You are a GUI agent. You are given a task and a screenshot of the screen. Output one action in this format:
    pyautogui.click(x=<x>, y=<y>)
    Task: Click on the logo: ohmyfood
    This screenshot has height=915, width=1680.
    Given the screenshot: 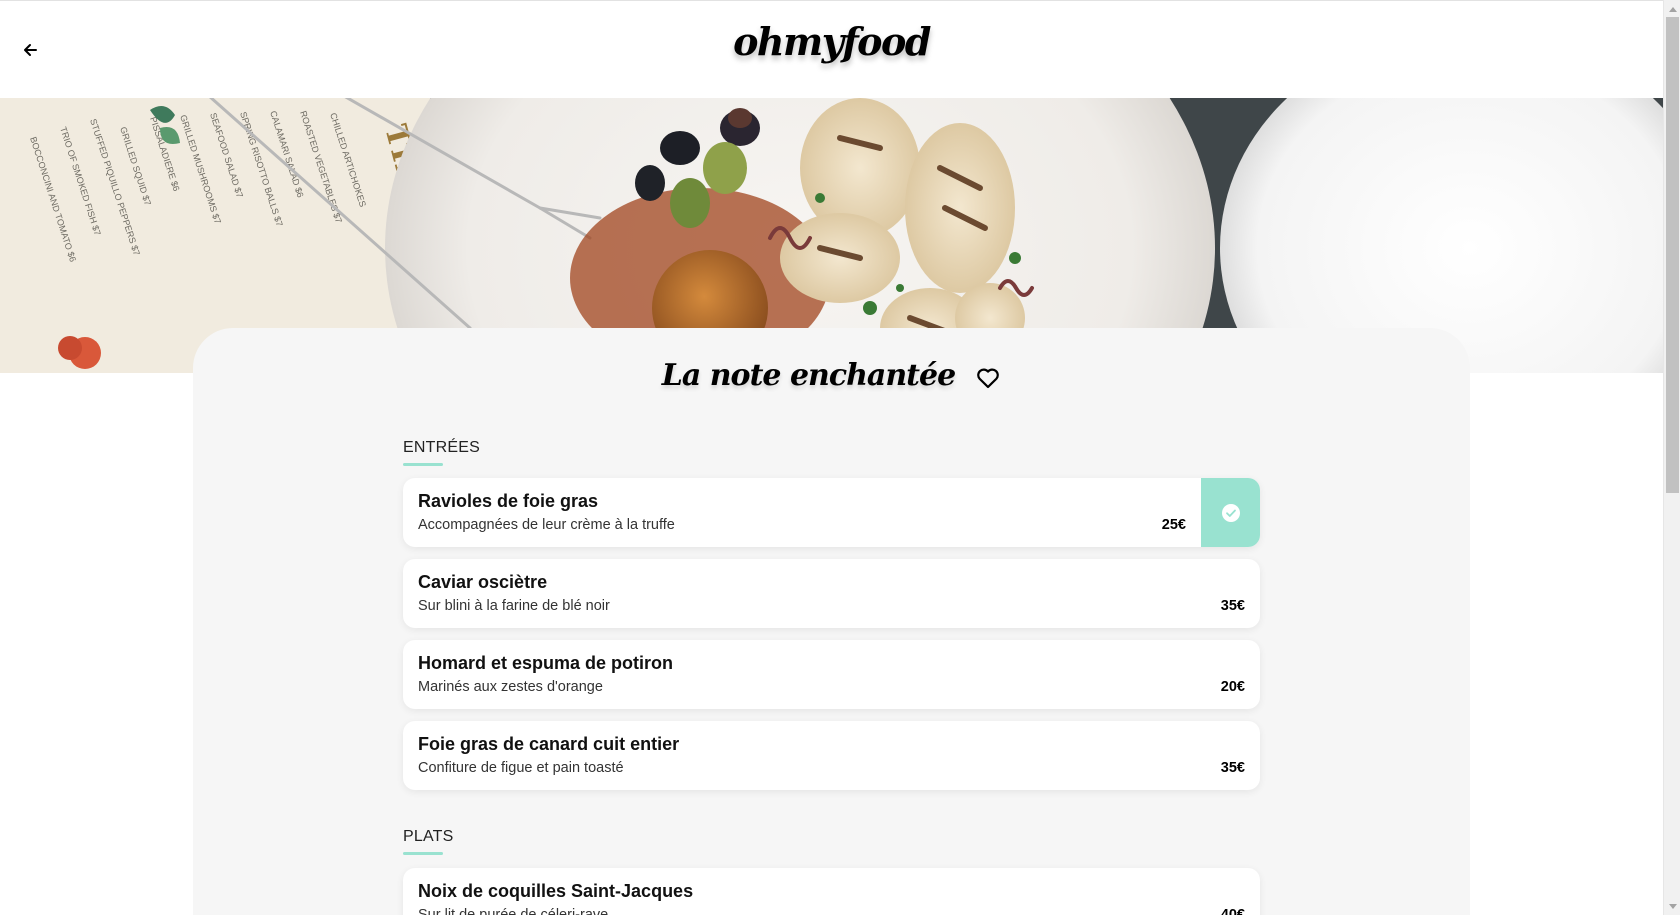 What is the action you would take?
    pyautogui.click(x=831, y=41)
    